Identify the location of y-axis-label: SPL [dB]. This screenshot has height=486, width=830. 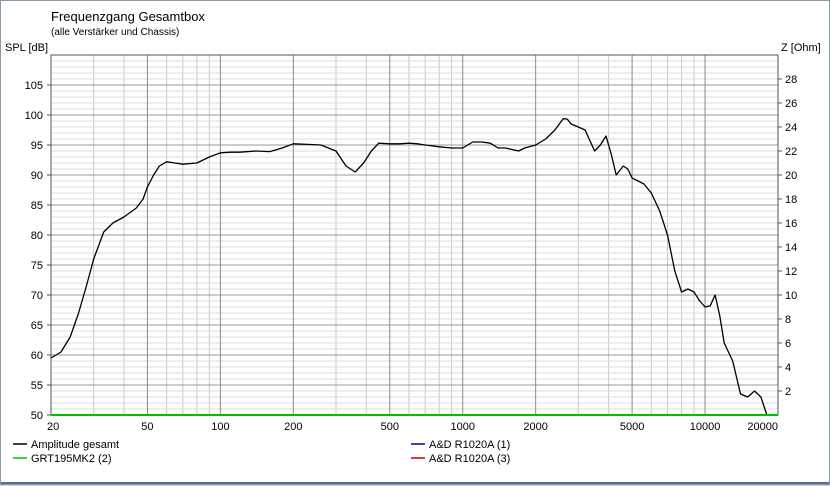
(26, 48).